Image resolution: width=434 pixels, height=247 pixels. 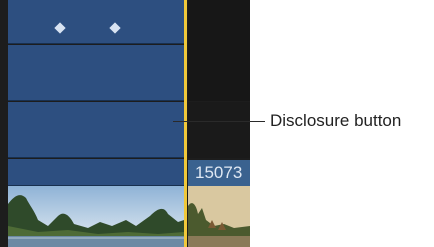 I want to click on clip-name-label: 15073, so click(x=219, y=173).